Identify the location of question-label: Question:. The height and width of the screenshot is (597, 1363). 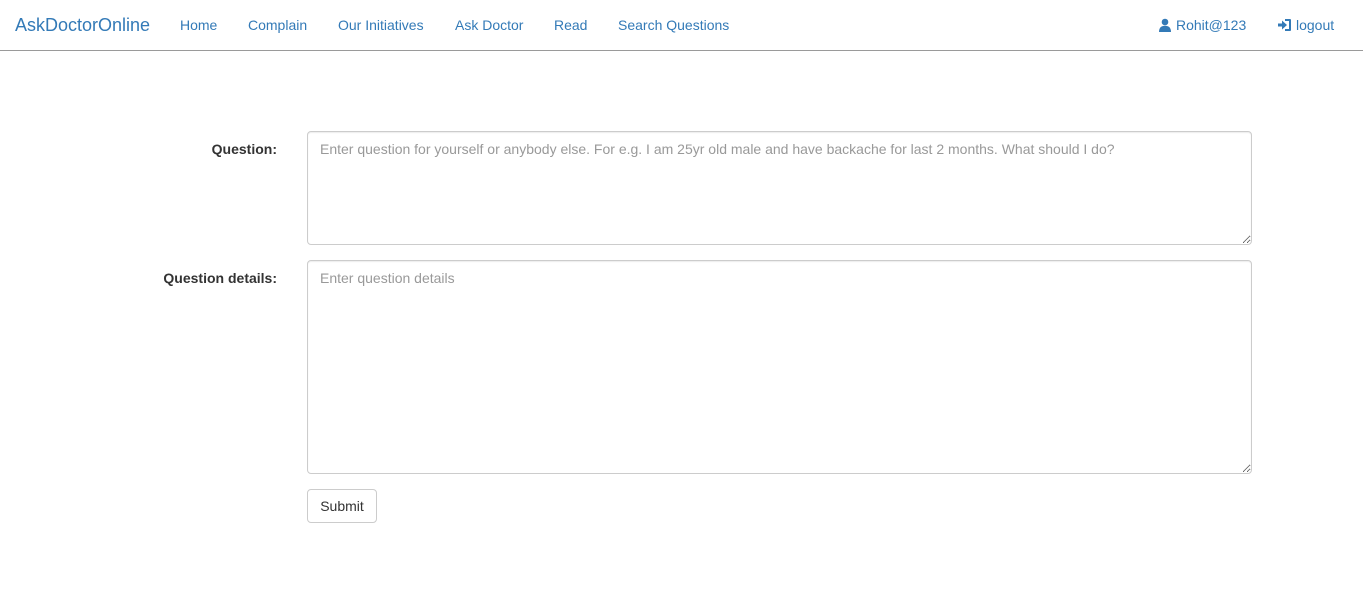
(244, 149).